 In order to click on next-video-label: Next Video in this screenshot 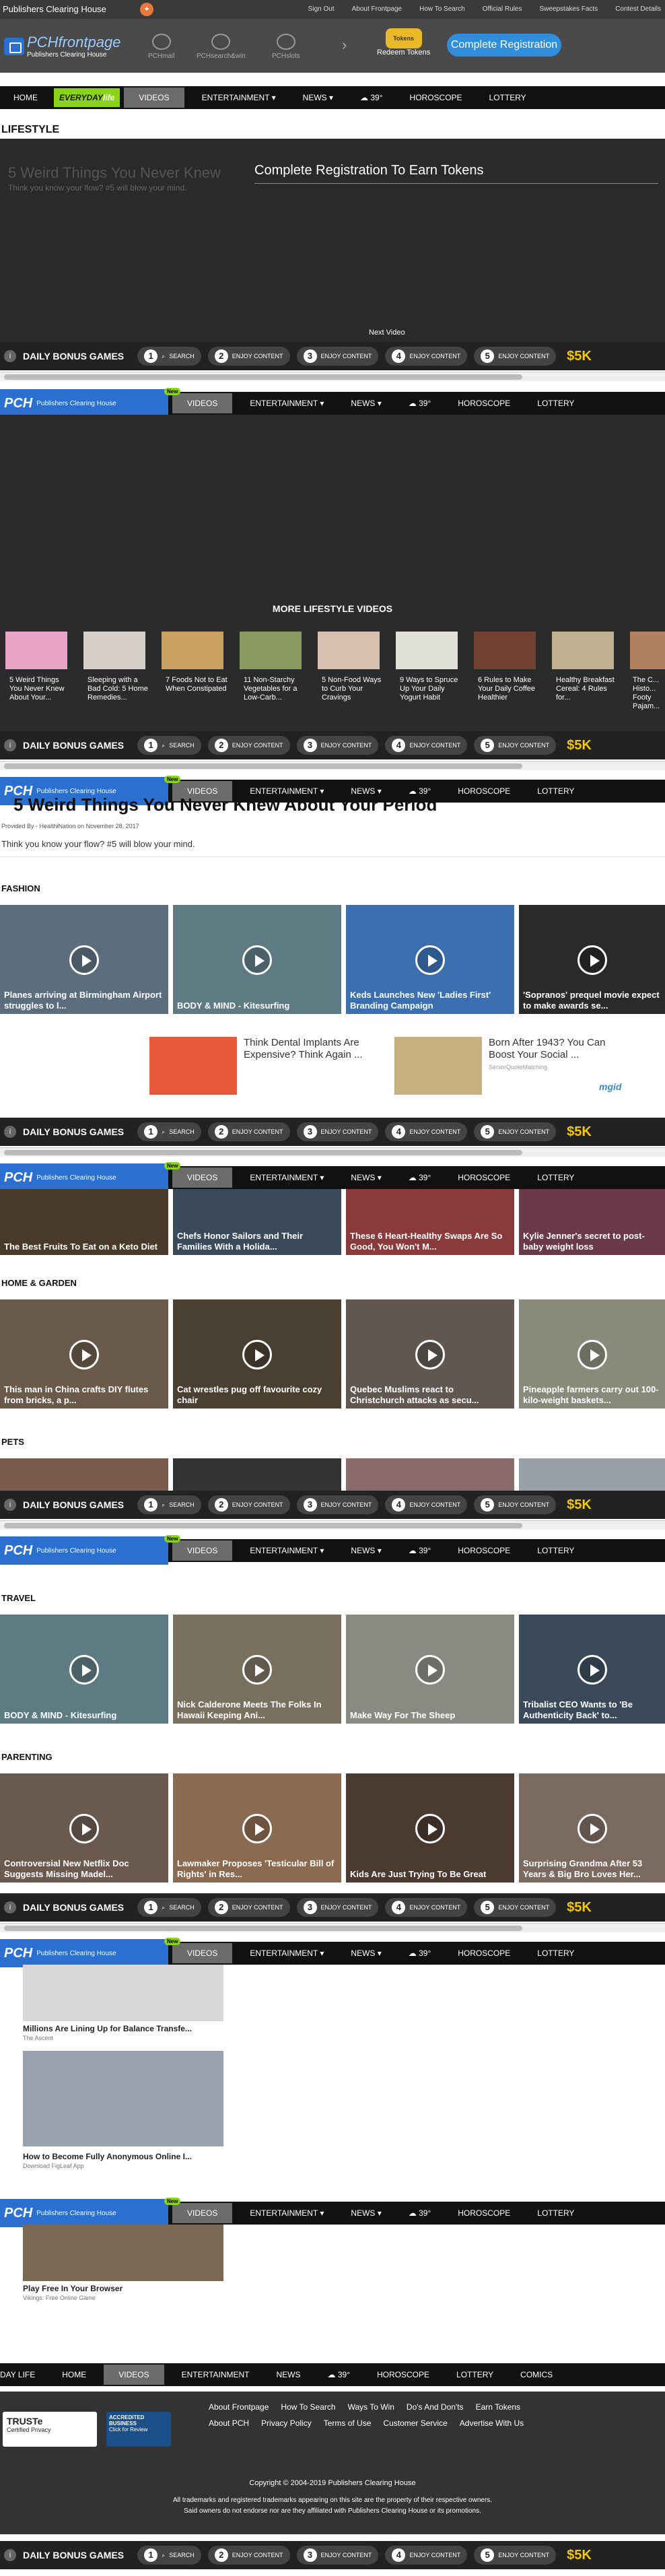, I will do `click(387, 333)`.